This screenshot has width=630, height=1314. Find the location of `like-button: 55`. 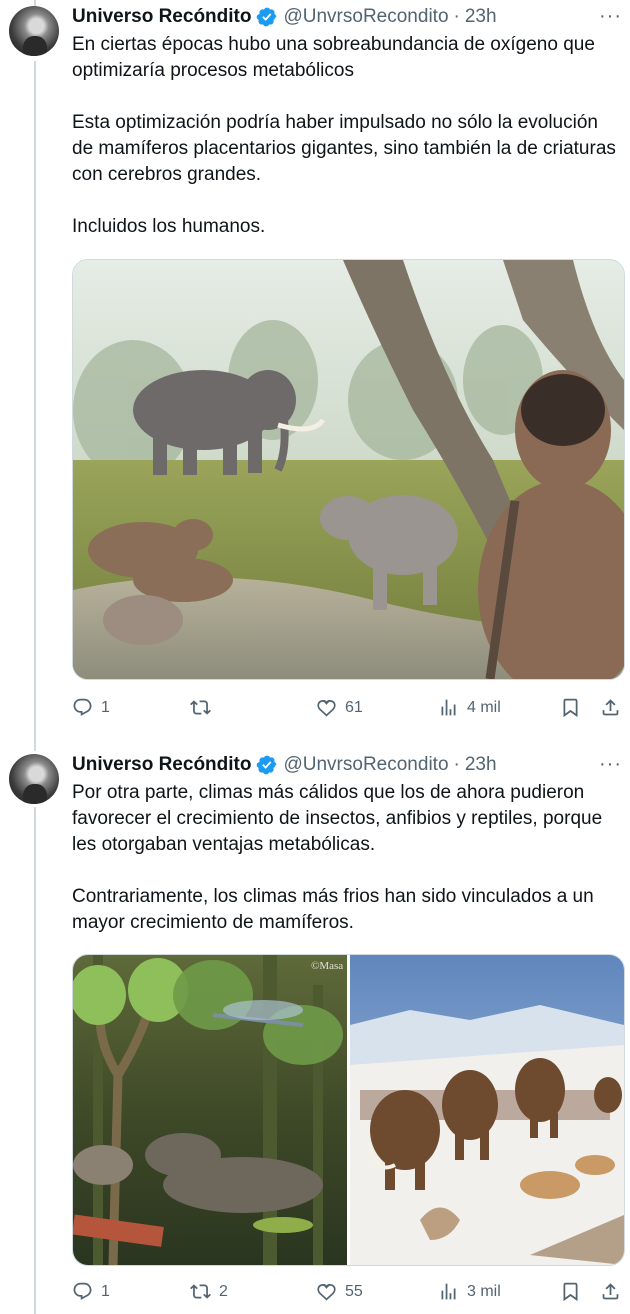

like-button: 55 is located at coordinates (339, 1291).